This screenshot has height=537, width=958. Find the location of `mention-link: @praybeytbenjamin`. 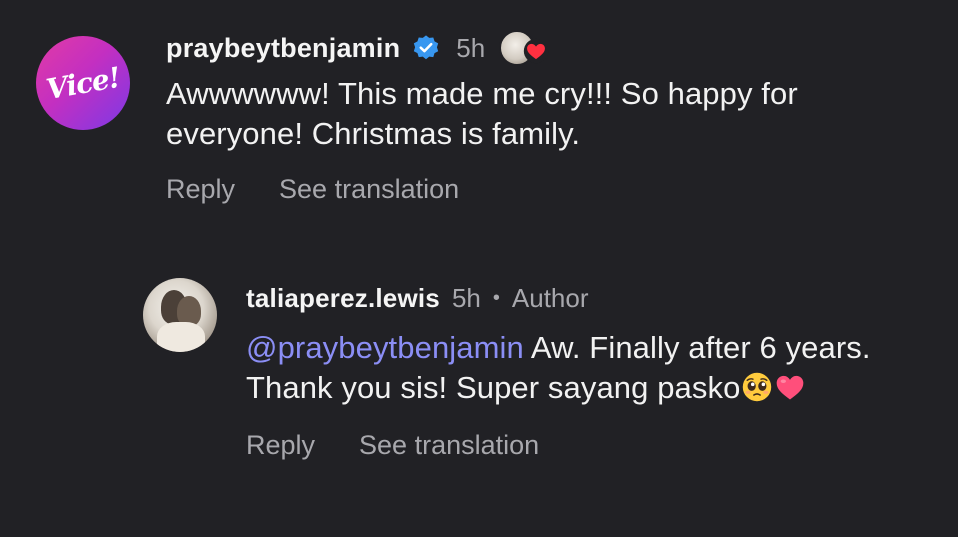

mention-link: @praybeytbenjamin is located at coordinates (385, 347).